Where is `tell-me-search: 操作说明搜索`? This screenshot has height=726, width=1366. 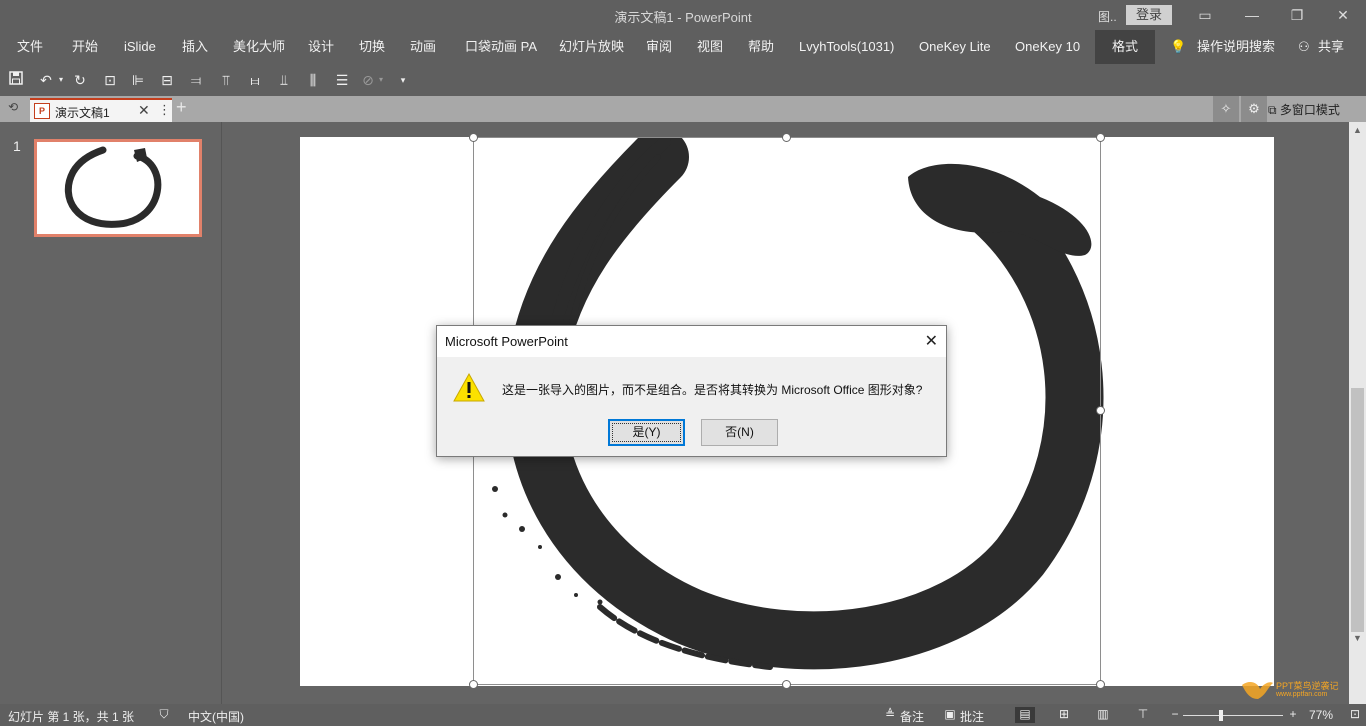 tell-me-search: 操作说明搜索 is located at coordinates (1236, 47).